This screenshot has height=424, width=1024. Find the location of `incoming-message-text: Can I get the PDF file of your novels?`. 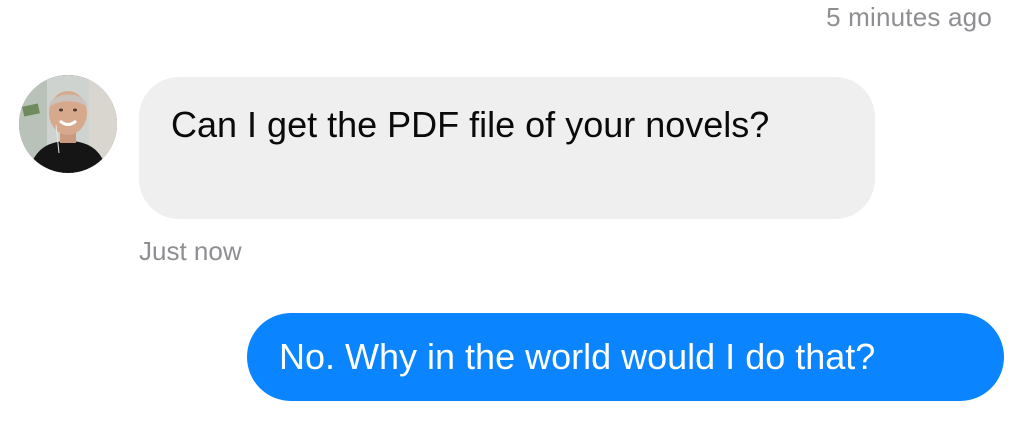

incoming-message-text: Can I get the PDF file of your novels? is located at coordinates (470, 124).